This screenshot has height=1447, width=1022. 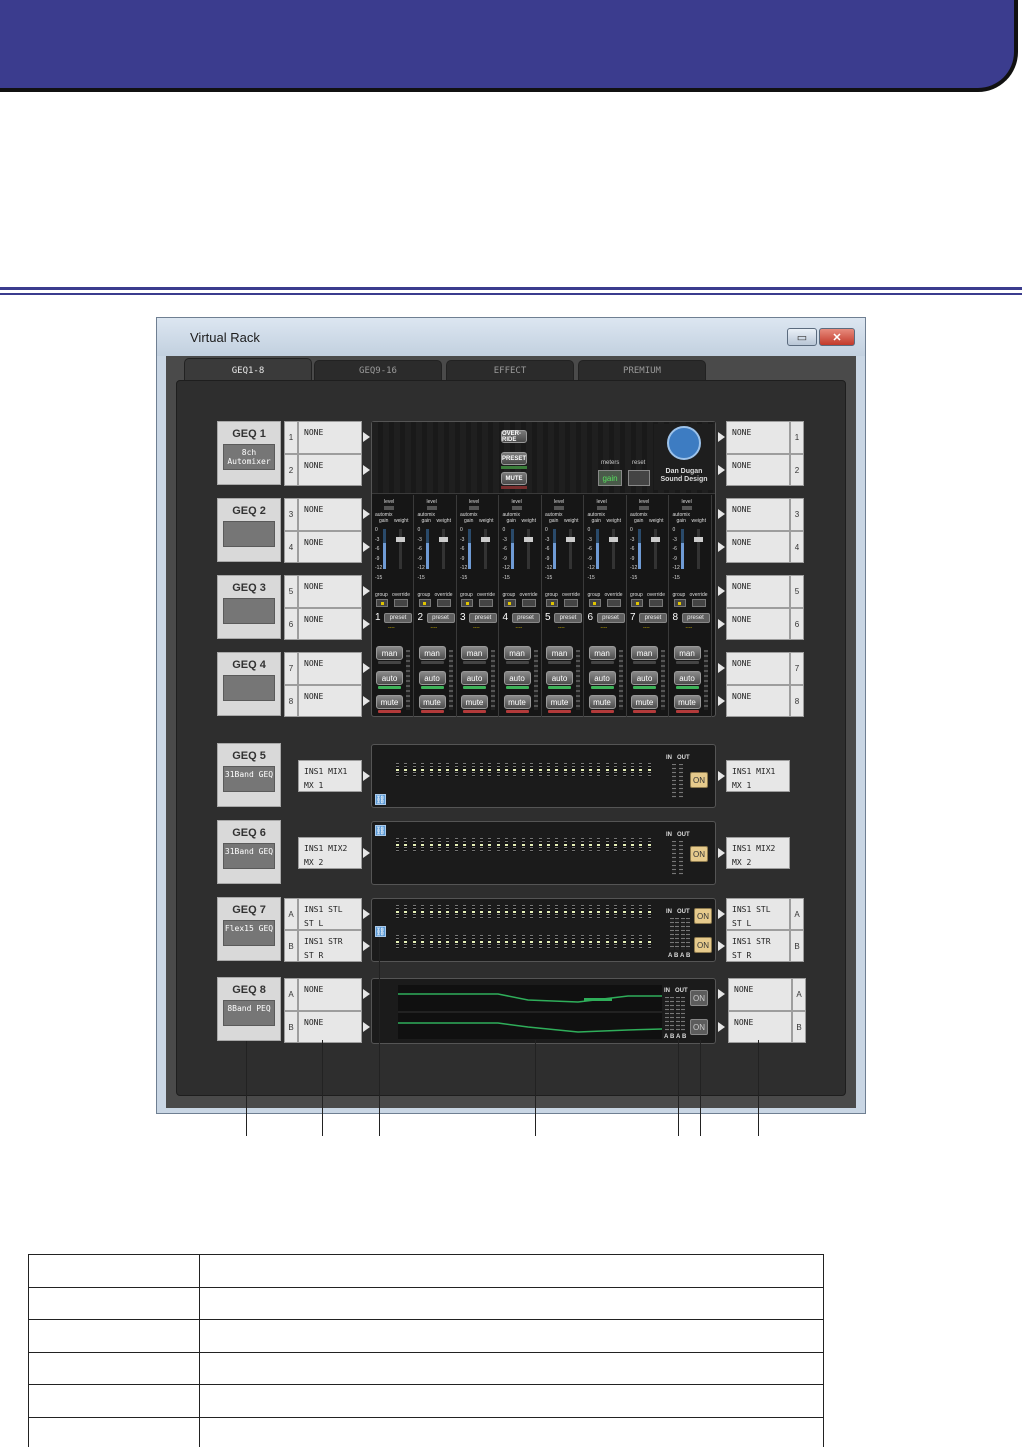 I want to click on eq-on-button-b: ON, so click(x=699, y=1027).